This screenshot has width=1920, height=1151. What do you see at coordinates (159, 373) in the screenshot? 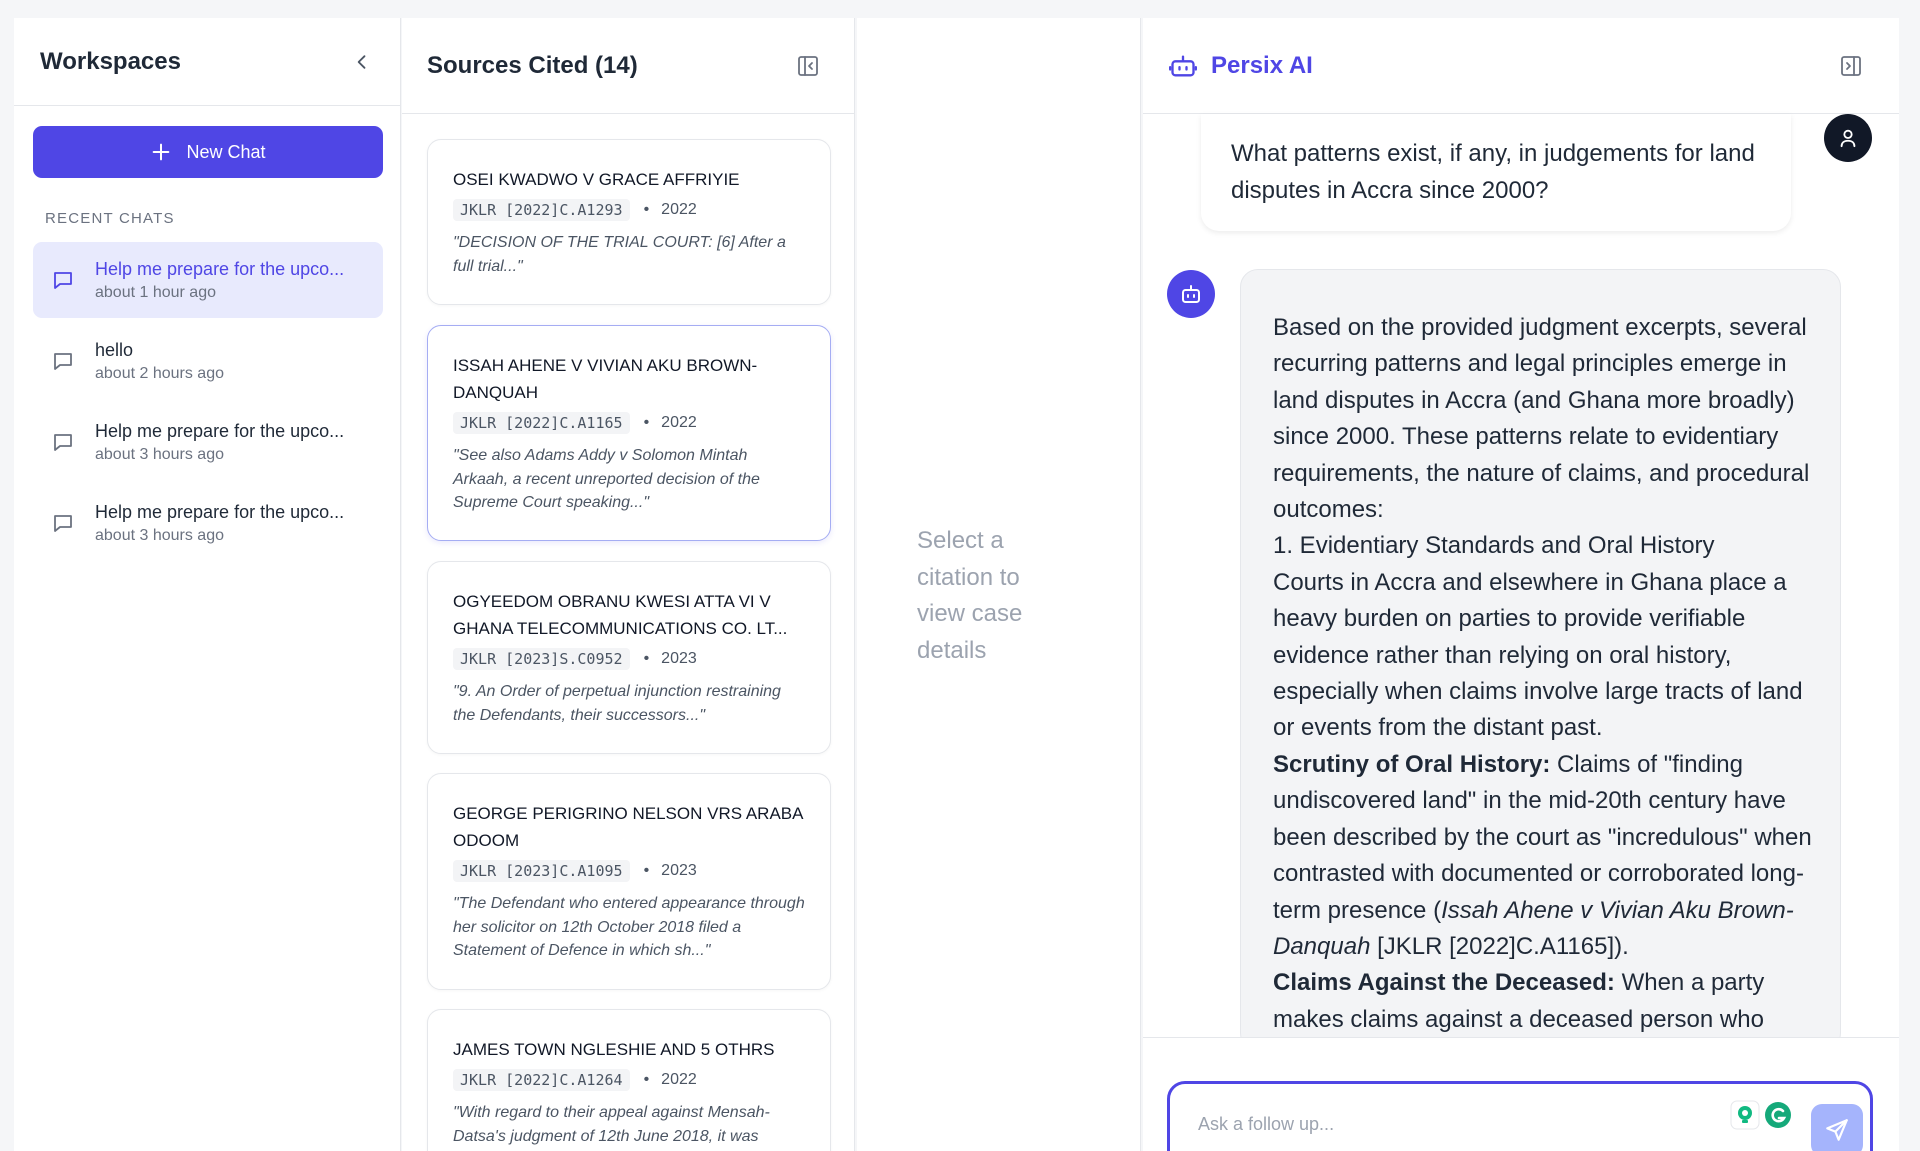
I see `chat-item-time: about 2 hours ago` at bounding box center [159, 373].